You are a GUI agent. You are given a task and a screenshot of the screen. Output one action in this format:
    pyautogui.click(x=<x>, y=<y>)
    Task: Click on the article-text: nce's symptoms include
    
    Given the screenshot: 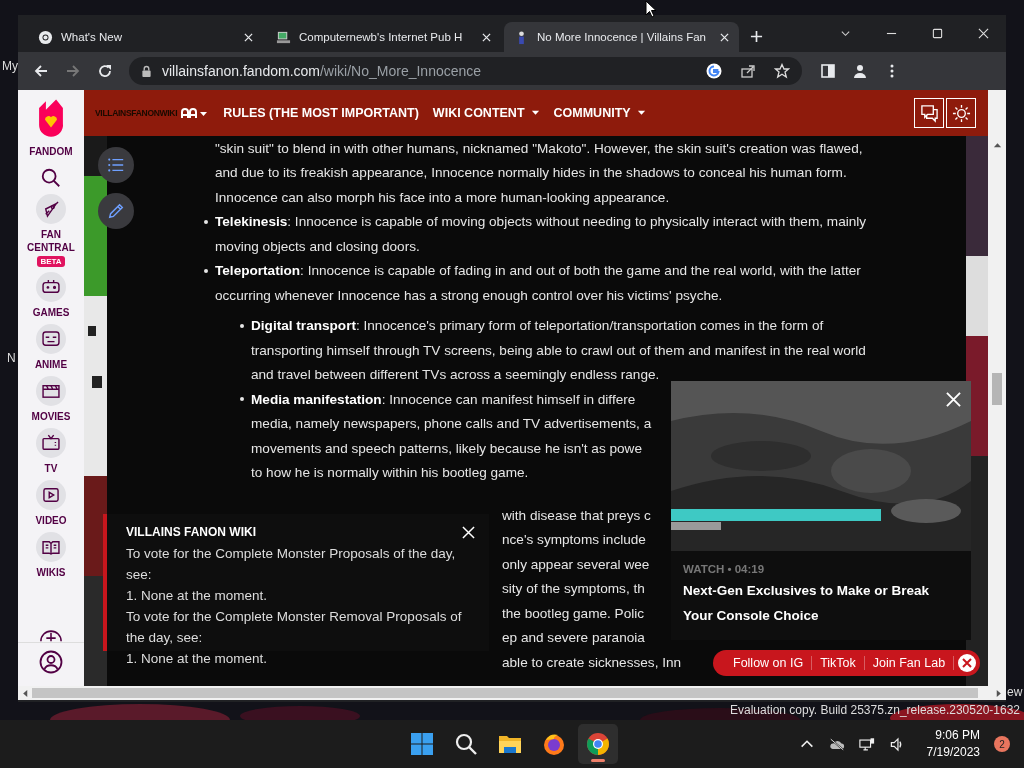 What is the action you would take?
    pyautogui.click(x=574, y=540)
    